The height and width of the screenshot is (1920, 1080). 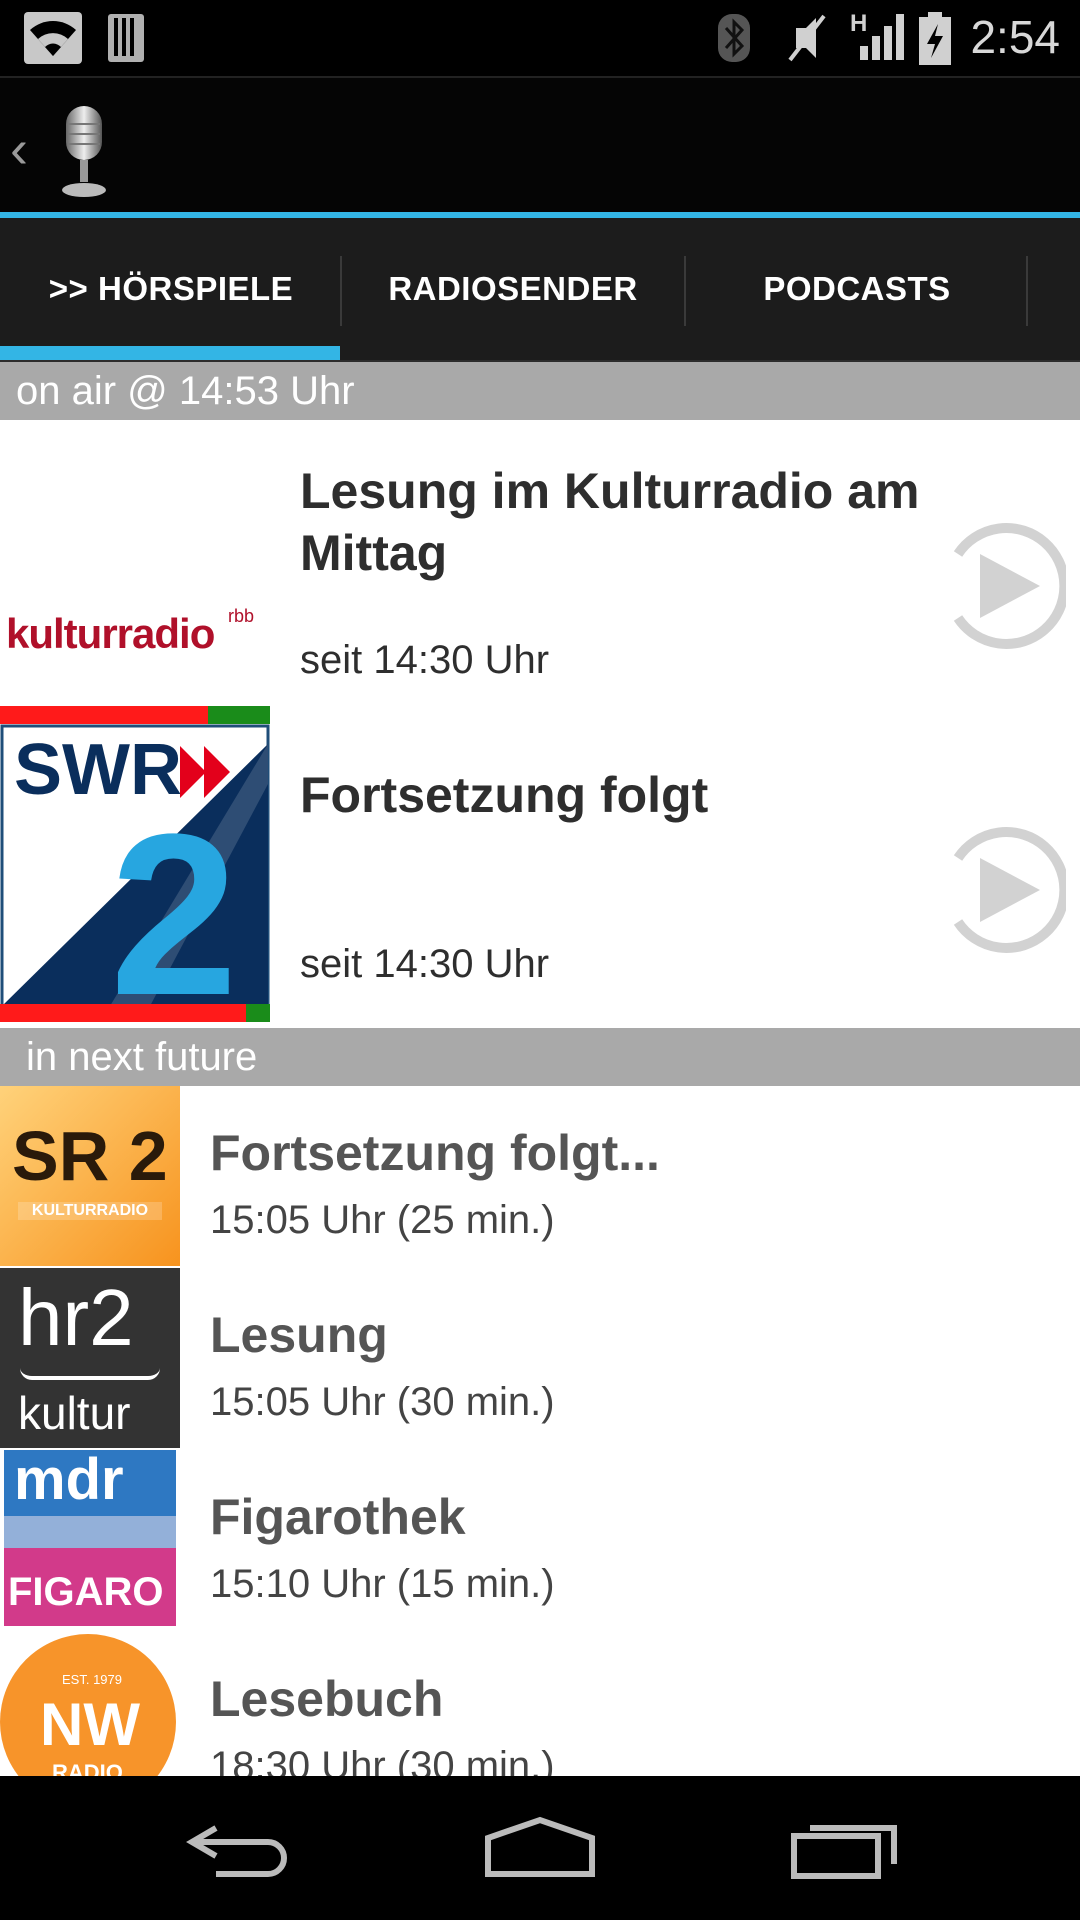 I want to click on status-bar: H 2:54, so click(x=540, y=38).